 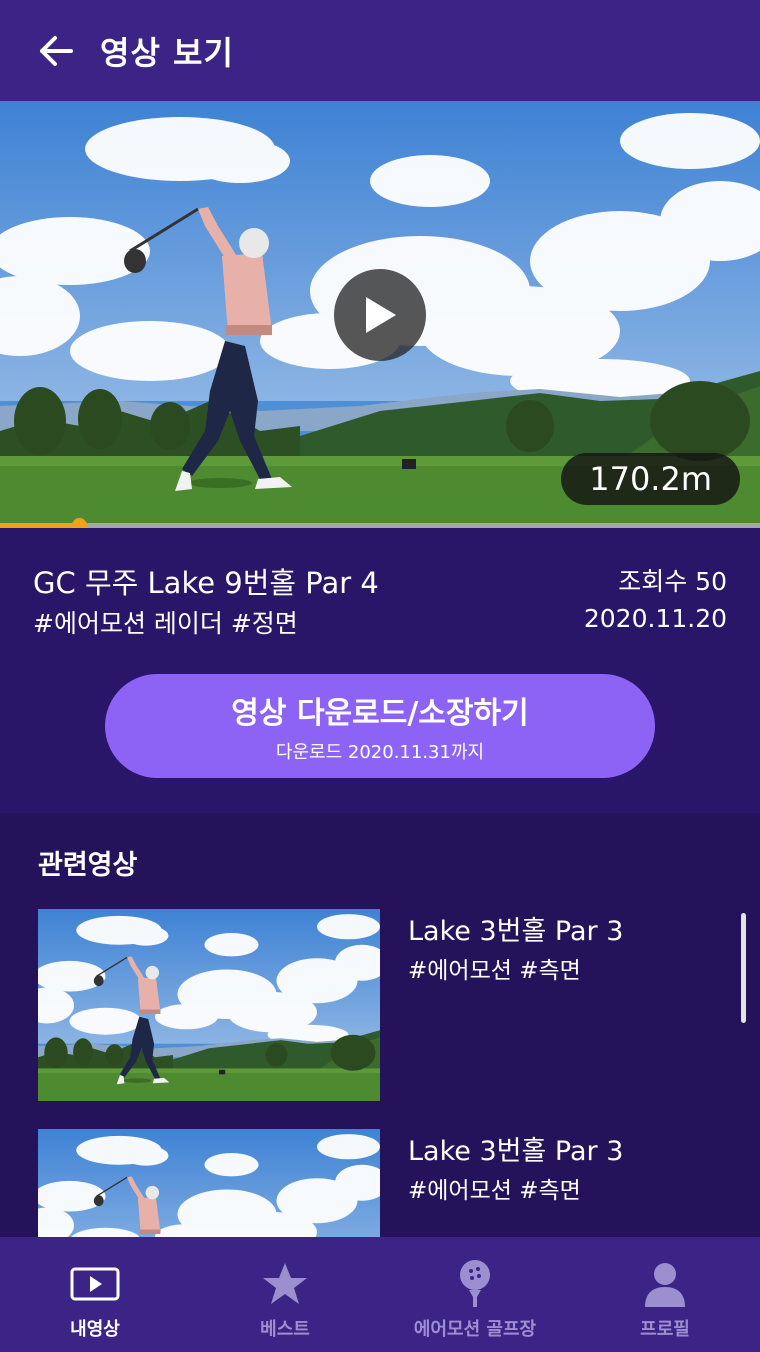 What do you see at coordinates (95, 1284) in the screenshot?
I see `video-icon` at bounding box center [95, 1284].